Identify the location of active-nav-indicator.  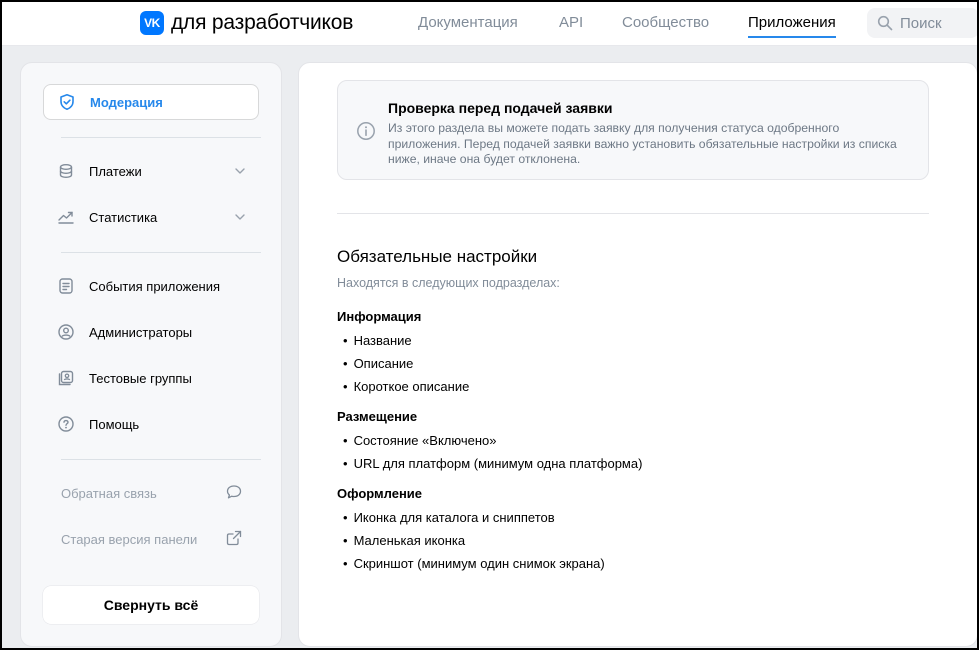
(792, 37).